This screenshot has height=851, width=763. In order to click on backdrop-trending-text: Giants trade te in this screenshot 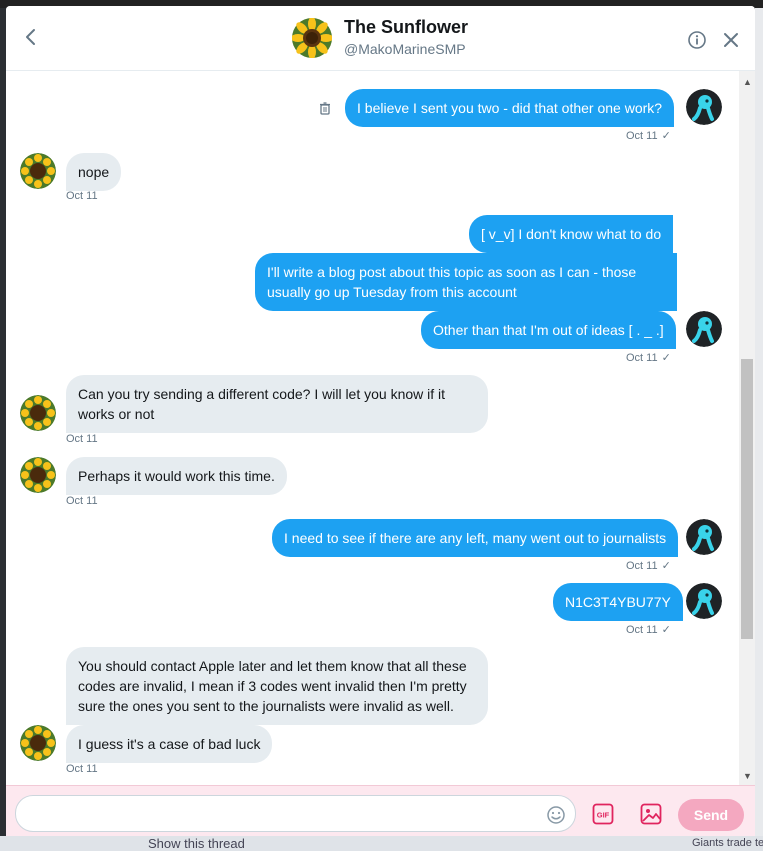, I will do `click(727, 843)`.